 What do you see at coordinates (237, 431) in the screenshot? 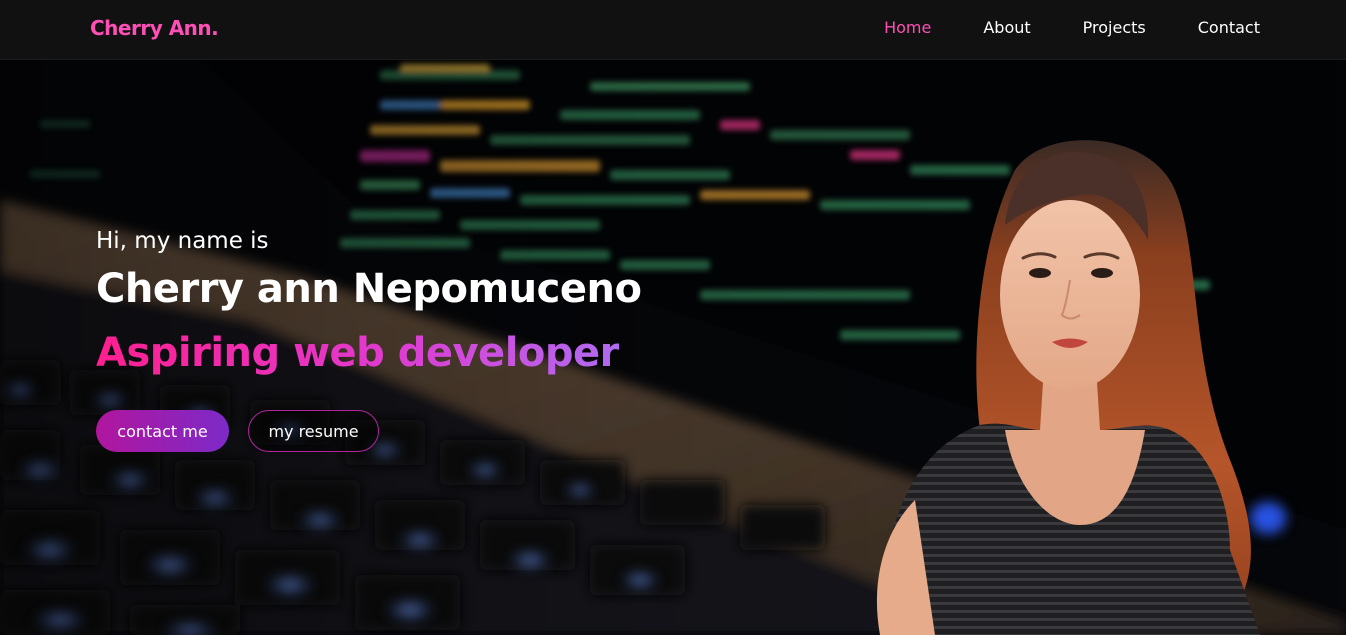
I see `hero-button-row: contact me my resume` at bounding box center [237, 431].